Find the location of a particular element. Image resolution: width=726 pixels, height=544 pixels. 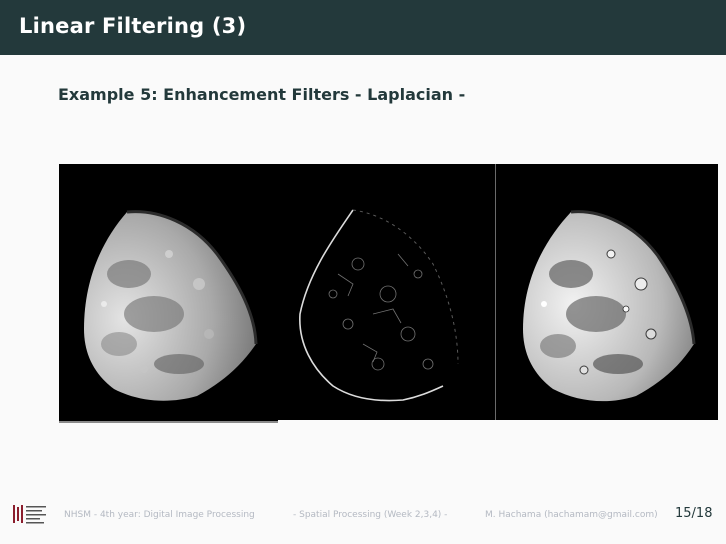

panel-underline is located at coordinates (168, 422).